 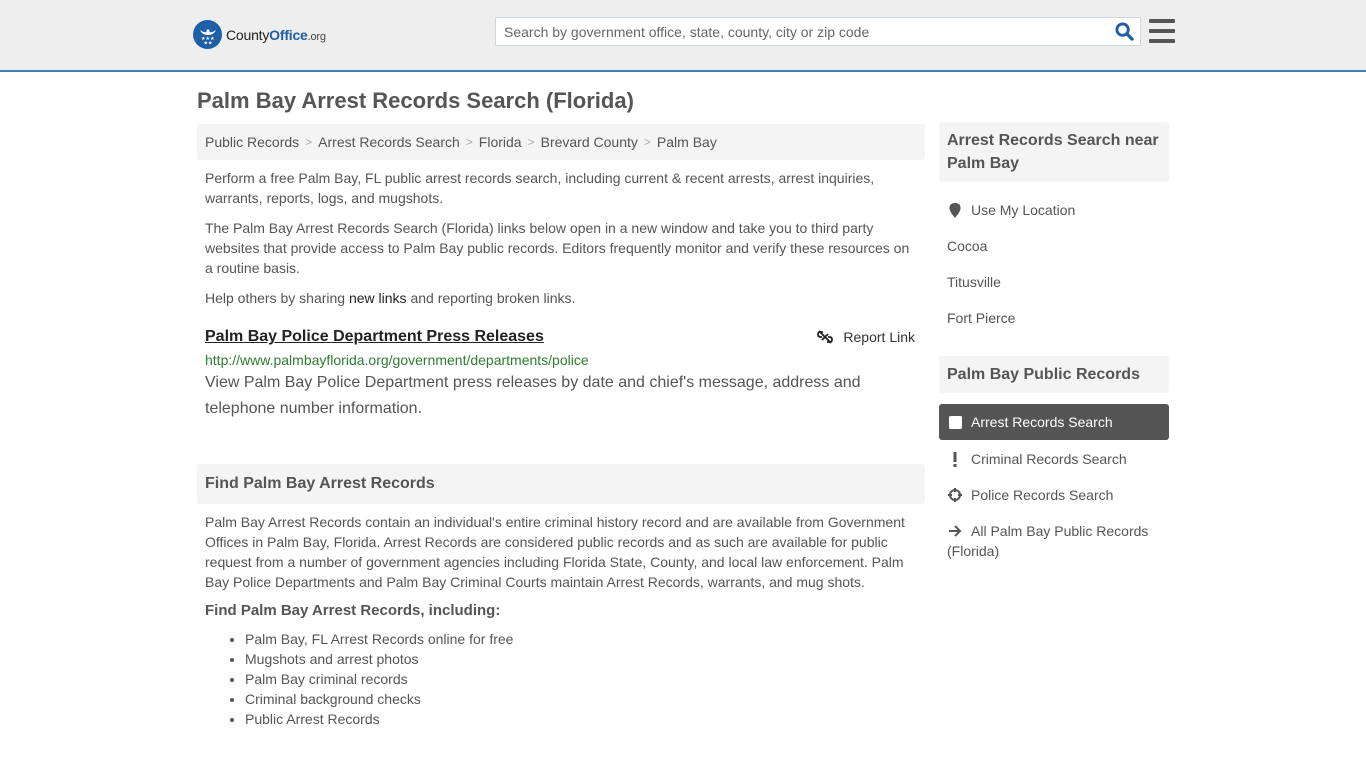 I want to click on use-my-location-item: Use My Location, so click(x=1054, y=210).